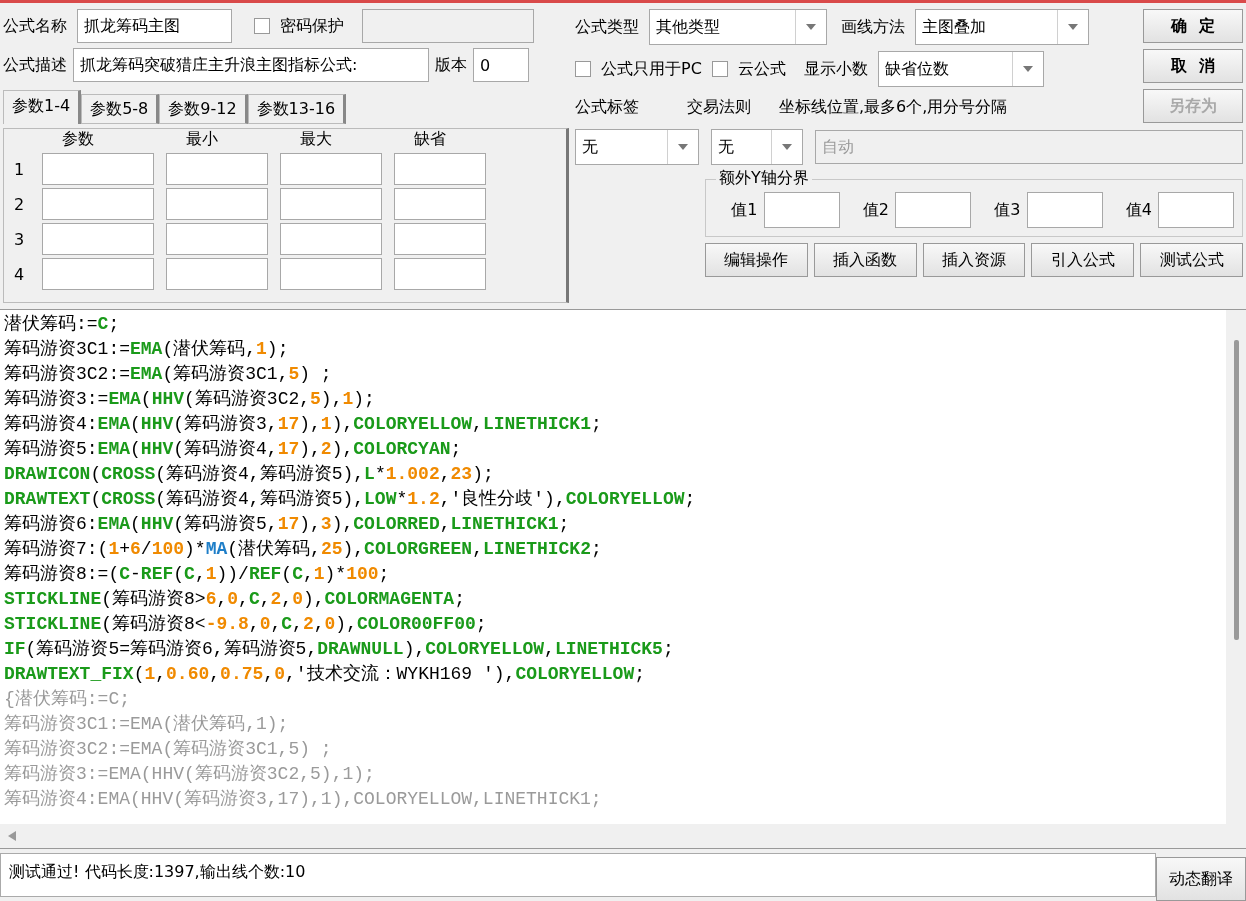 This screenshot has width=1246, height=901. Describe the element at coordinates (451, 65) in the screenshot. I see `field-label: 版本` at that location.